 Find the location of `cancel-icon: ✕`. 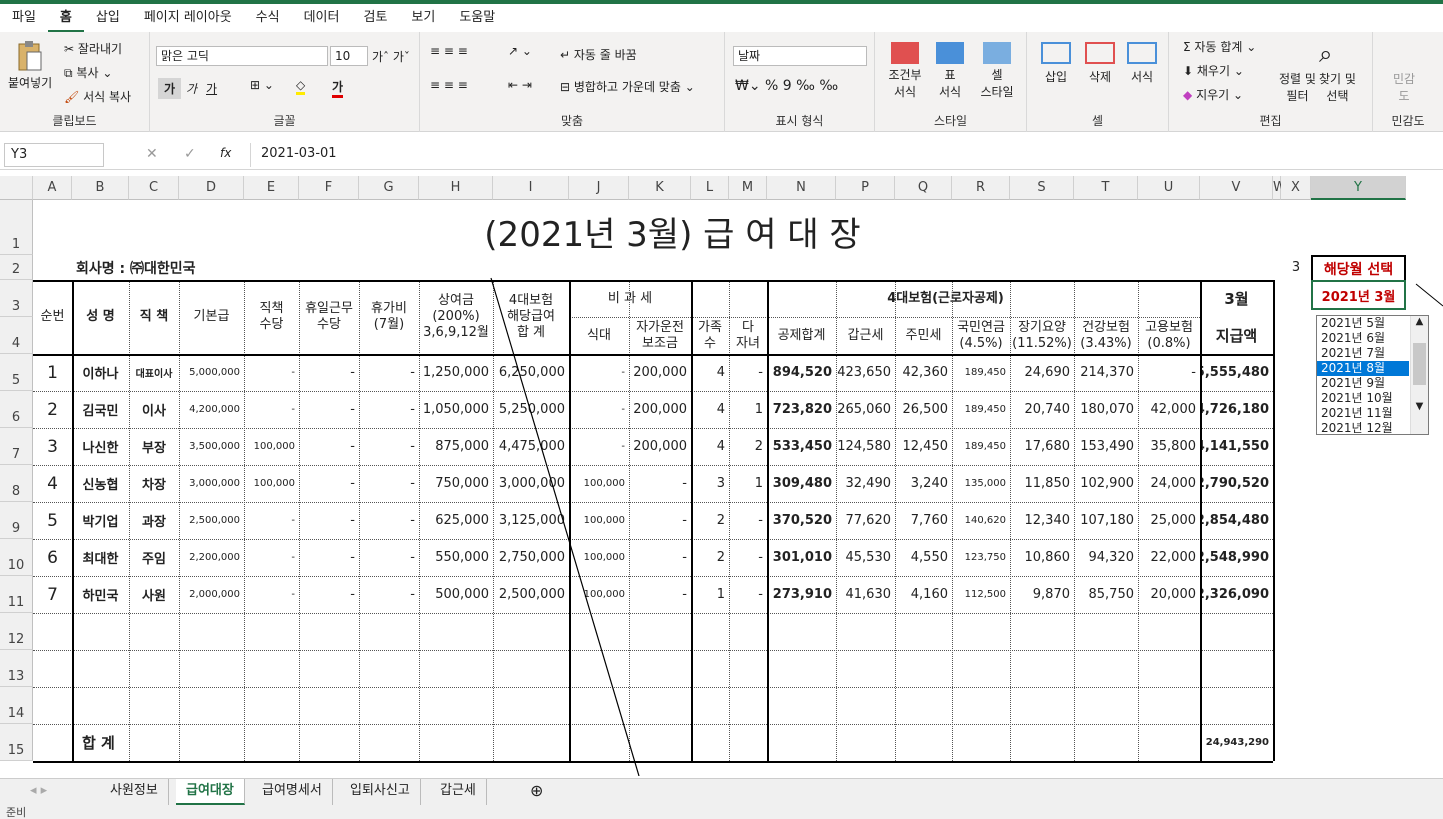

cancel-icon: ✕ is located at coordinates (152, 154).